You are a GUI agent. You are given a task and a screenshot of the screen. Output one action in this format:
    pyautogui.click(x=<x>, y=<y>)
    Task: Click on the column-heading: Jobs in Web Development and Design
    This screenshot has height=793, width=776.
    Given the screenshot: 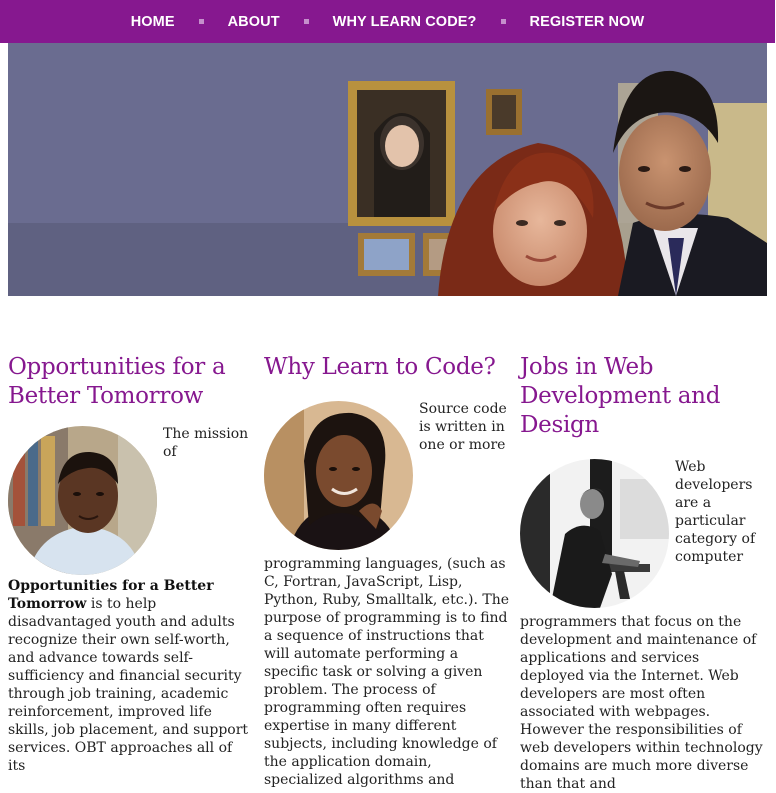 What is the action you would take?
    pyautogui.click(x=620, y=396)
    